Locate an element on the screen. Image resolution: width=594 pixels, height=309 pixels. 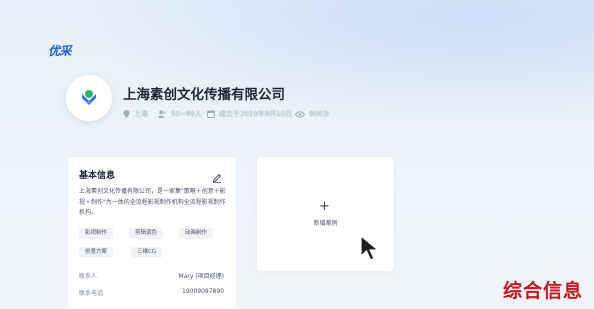
meta-founded: 成立于2019年8月10日 is located at coordinates (249, 114).